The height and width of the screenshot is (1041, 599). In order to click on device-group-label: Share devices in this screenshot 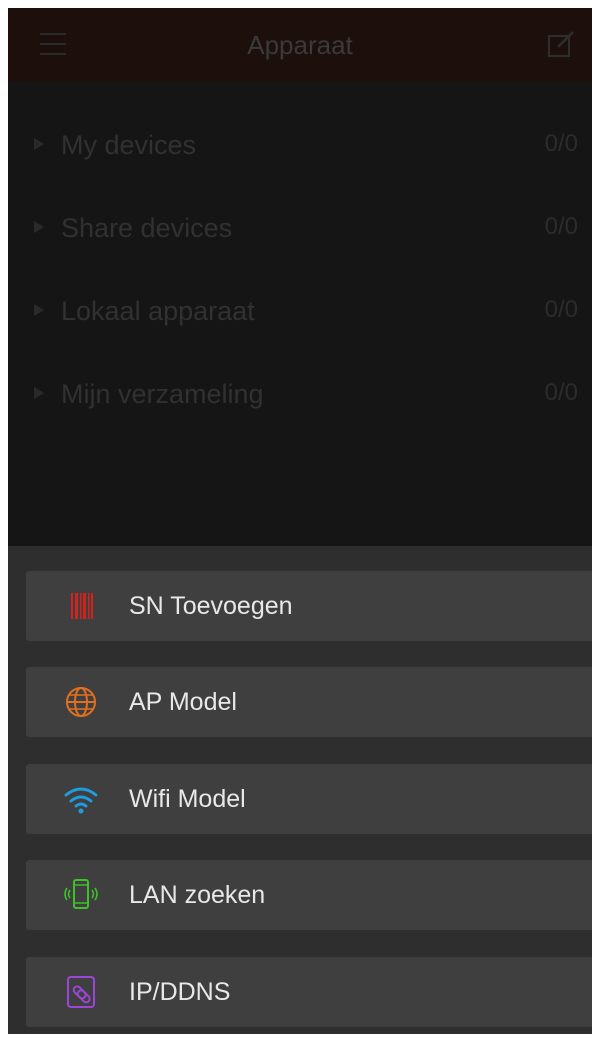, I will do `click(147, 228)`.